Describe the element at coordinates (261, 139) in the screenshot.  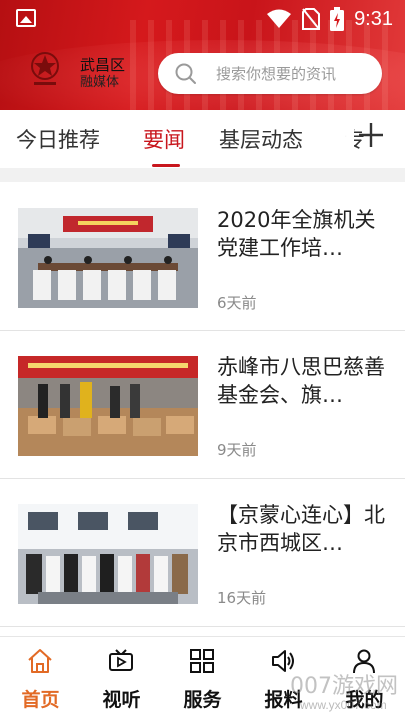
I see `tab-grassroots-news: 基层动态` at that location.